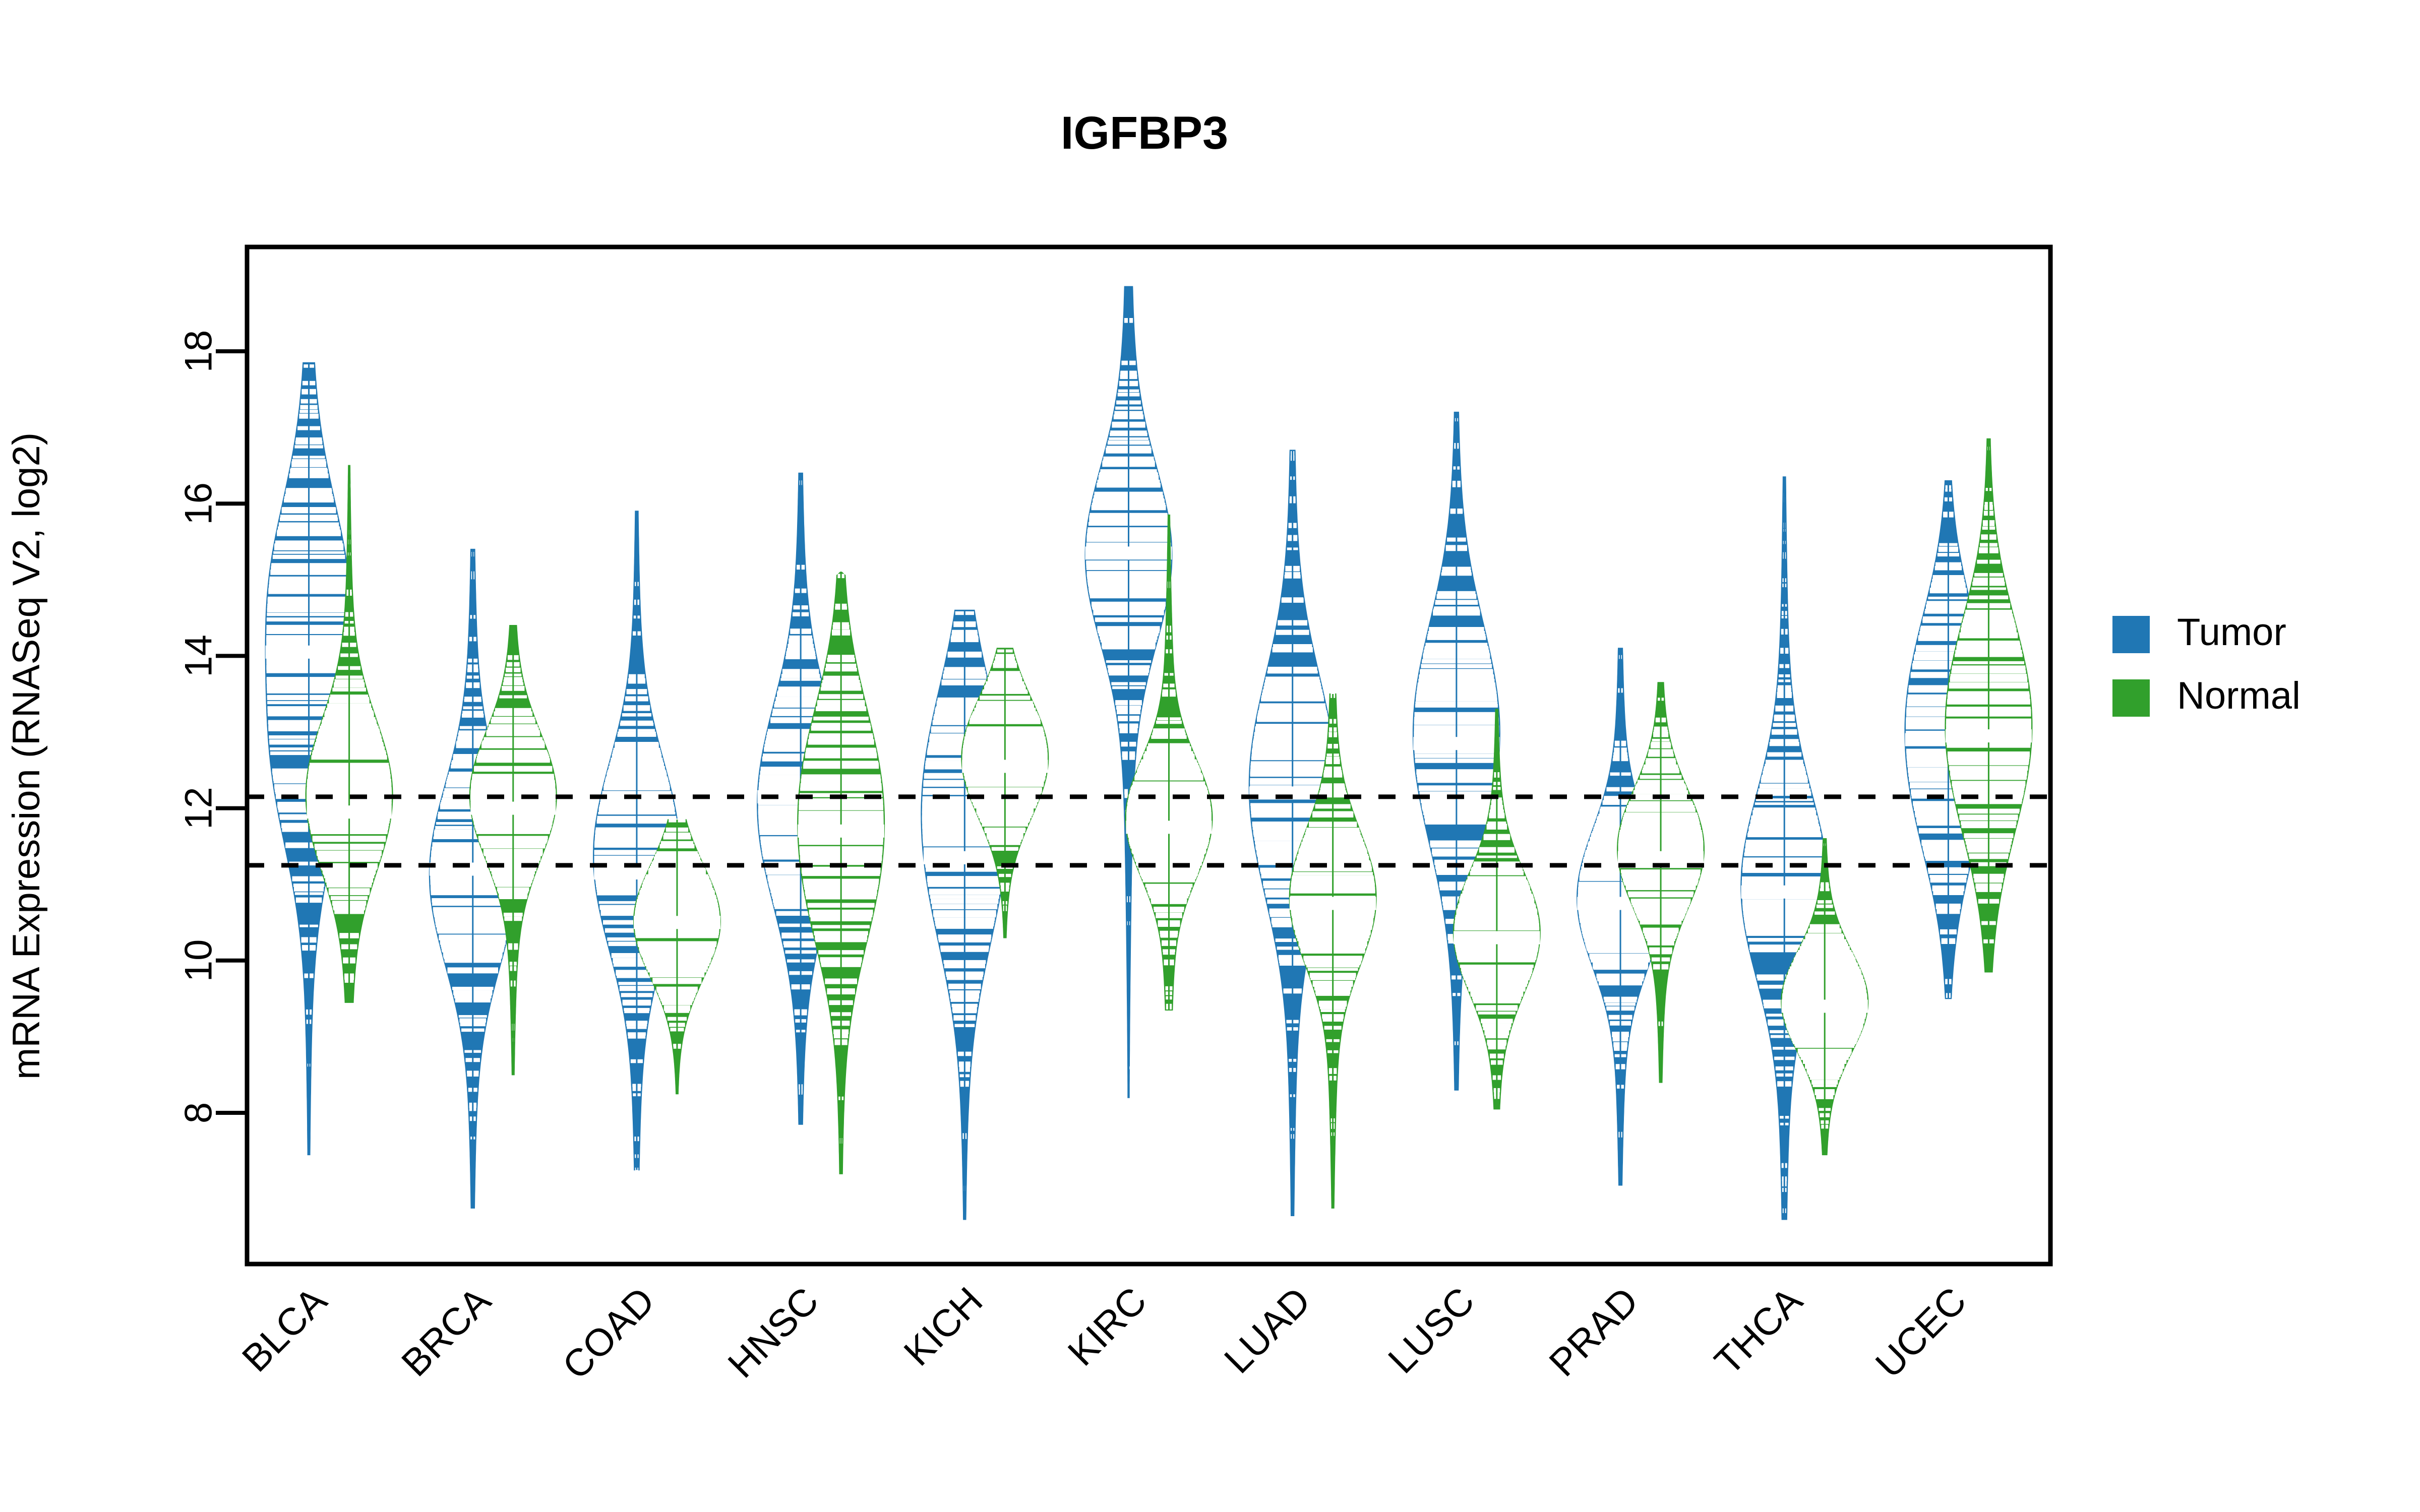 The image size is (2420, 1512). What do you see at coordinates (198, 656) in the screenshot?
I see `y-tick-label: 14` at bounding box center [198, 656].